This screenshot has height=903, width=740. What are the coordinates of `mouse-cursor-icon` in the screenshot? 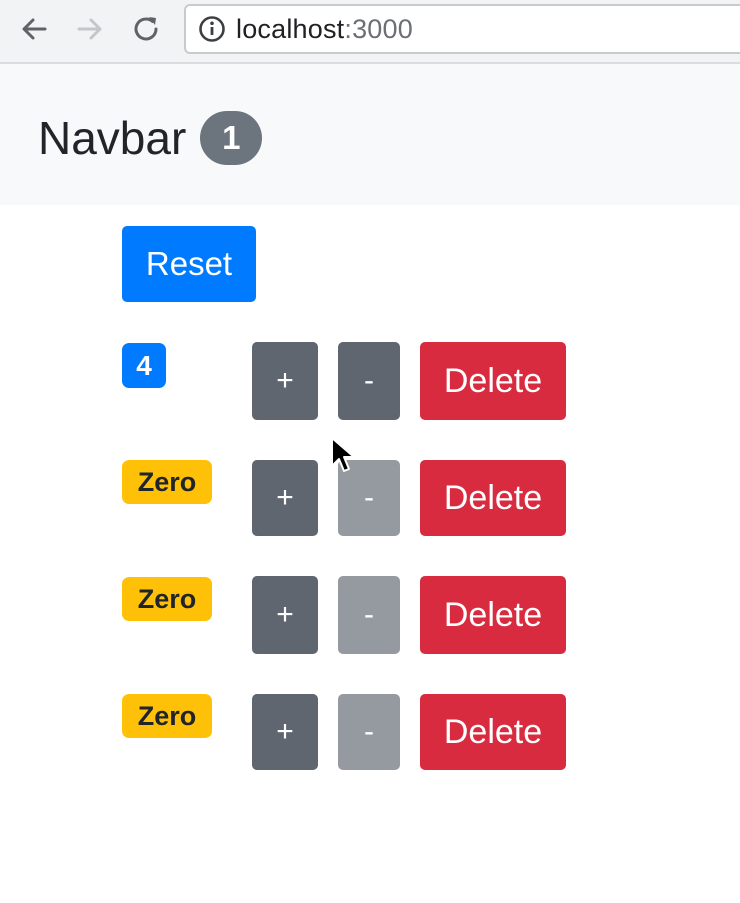 It's located at (343, 454).